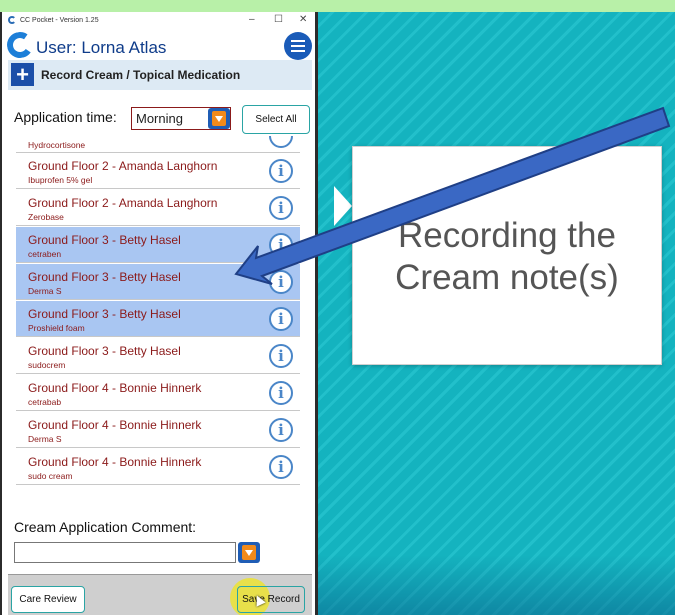  What do you see at coordinates (278, 19) in the screenshot?
I see `maximize-button: ☐` at bounding box center [278, 19].